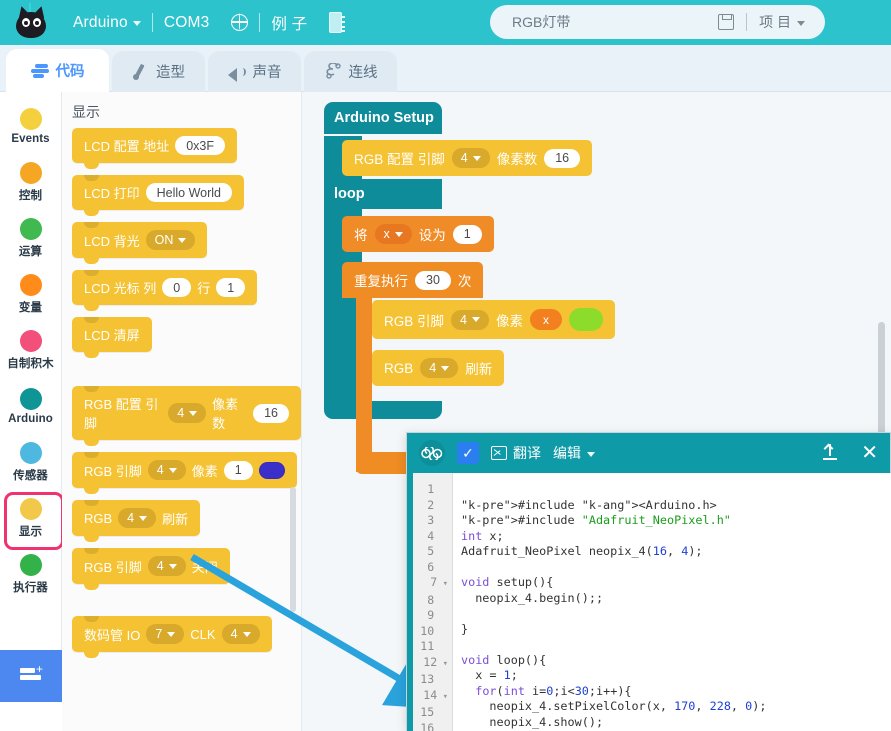 The image size is (891, 731). I want to click on tab-costume: 造型, so click(158, 71).